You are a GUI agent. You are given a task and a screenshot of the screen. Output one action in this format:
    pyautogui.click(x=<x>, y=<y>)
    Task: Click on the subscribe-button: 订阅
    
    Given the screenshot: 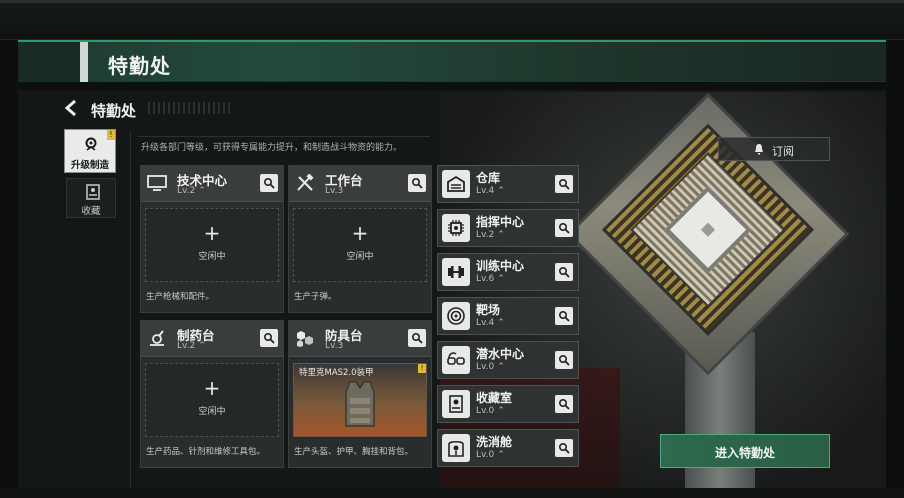 What is the action you would take?
    pyautogui.click(x=774, y=149)
    